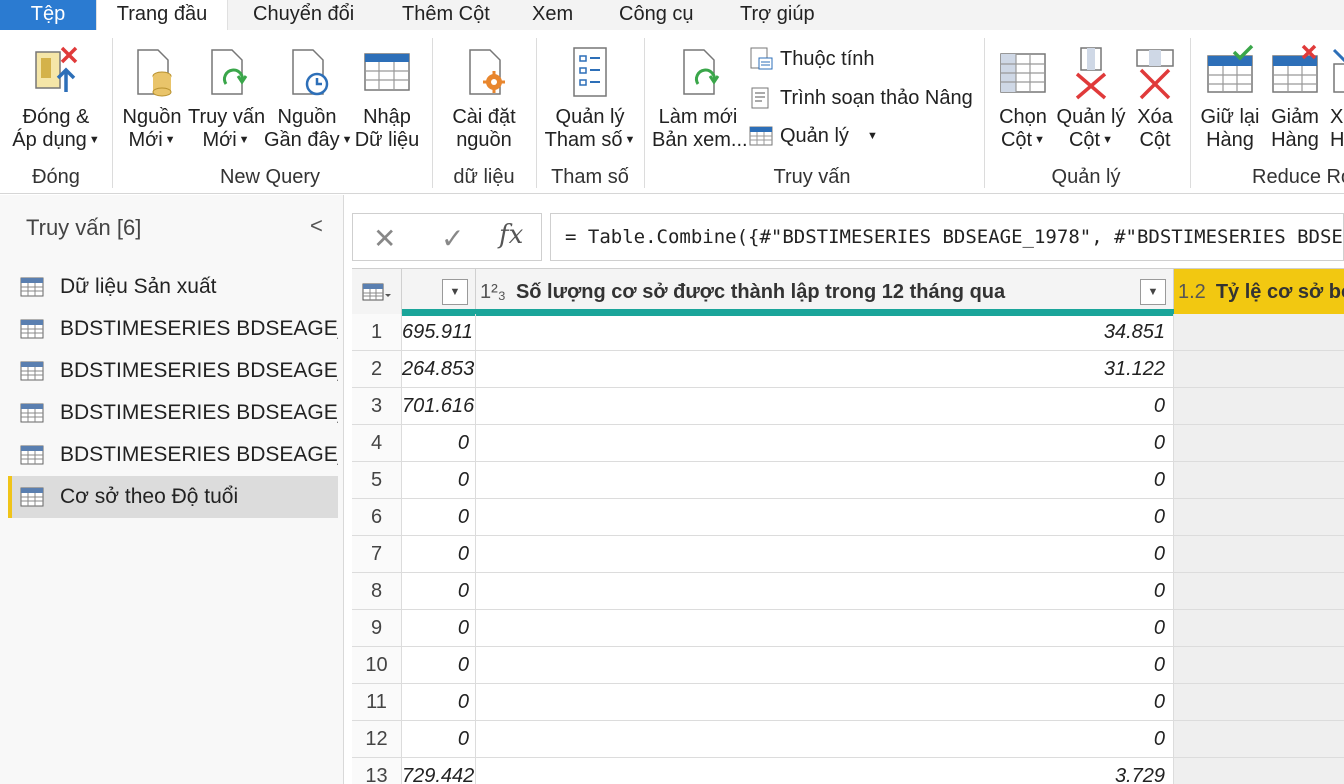  Describe the element at coordinates (825, 332) in the screenshot. I see `cell-value: 34.851` at that location.